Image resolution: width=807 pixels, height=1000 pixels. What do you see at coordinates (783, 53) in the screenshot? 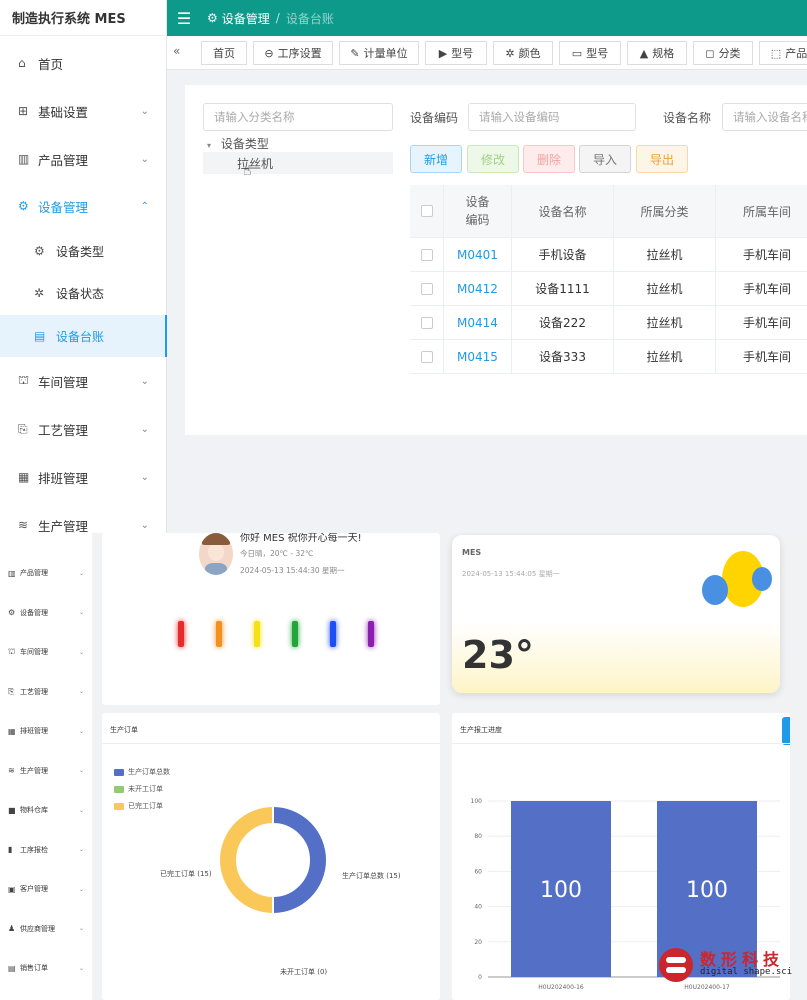
I see `tab-product: ⬚ 产品` at bounding box center [783, 53].